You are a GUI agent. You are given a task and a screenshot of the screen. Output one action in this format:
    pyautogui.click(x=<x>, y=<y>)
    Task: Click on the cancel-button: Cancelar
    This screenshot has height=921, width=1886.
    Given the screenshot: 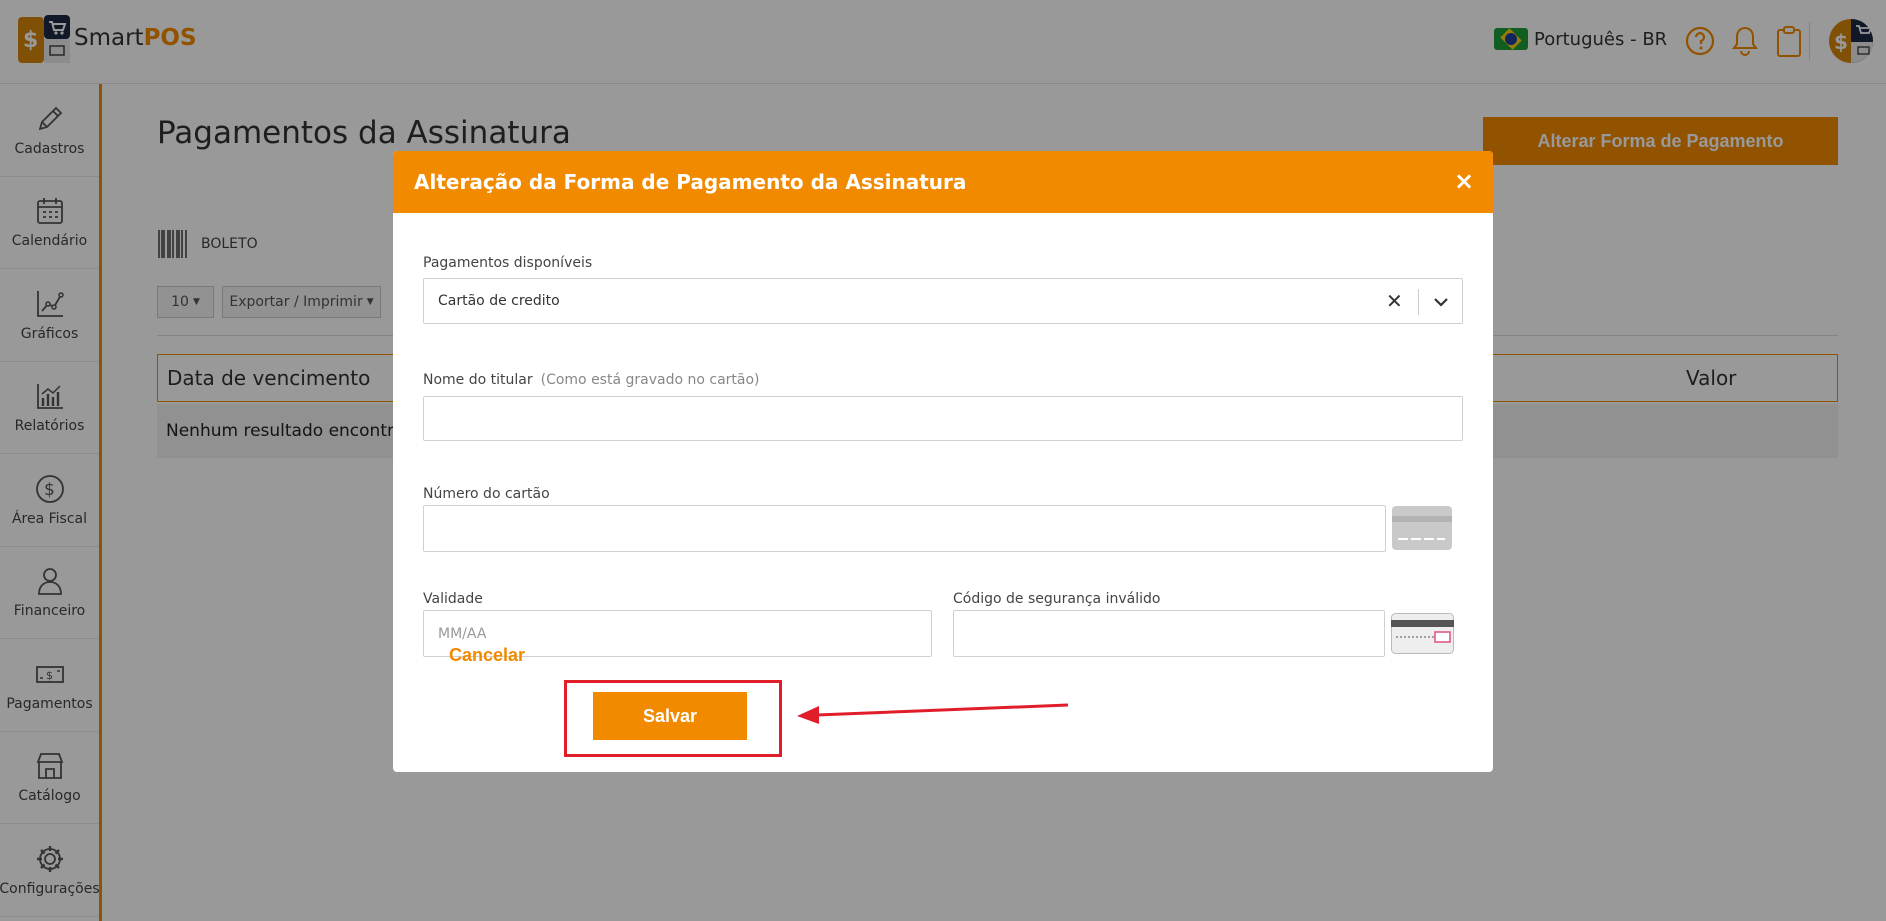 What is the action you would take?
    pyautogui.click(x=487, y=655)
    